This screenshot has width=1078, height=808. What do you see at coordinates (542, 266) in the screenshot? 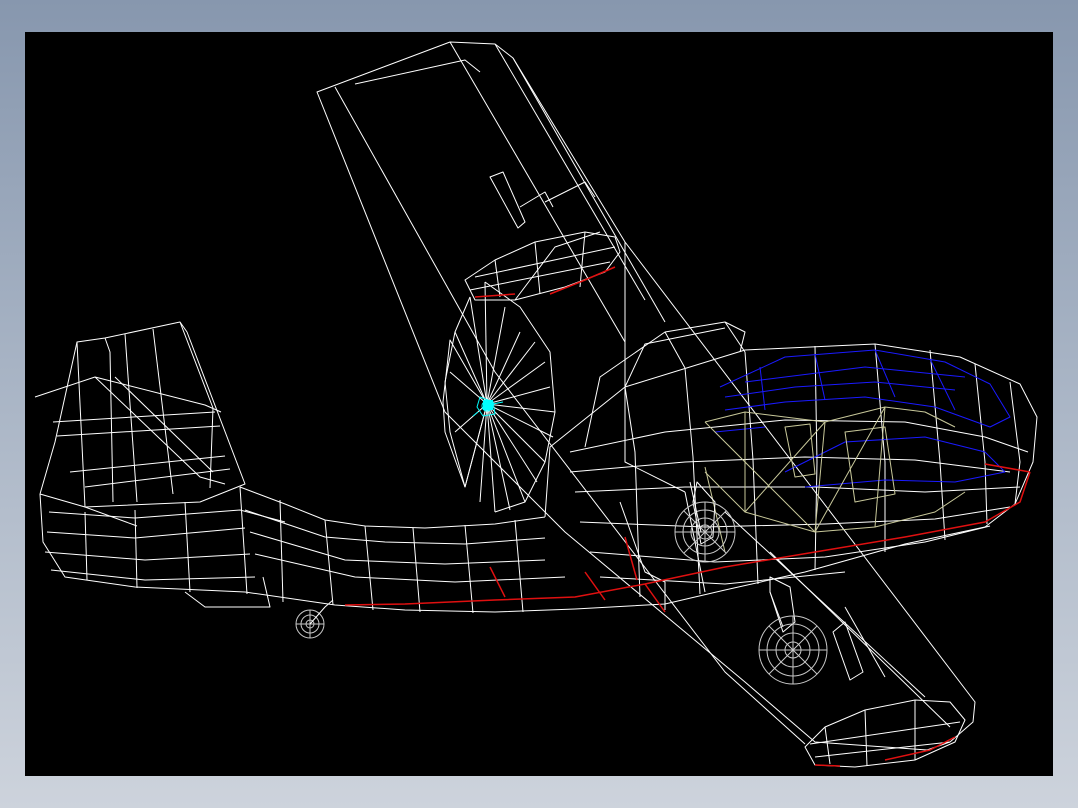
I see `wingtip-float-upper` at bounding box center [542, 266].